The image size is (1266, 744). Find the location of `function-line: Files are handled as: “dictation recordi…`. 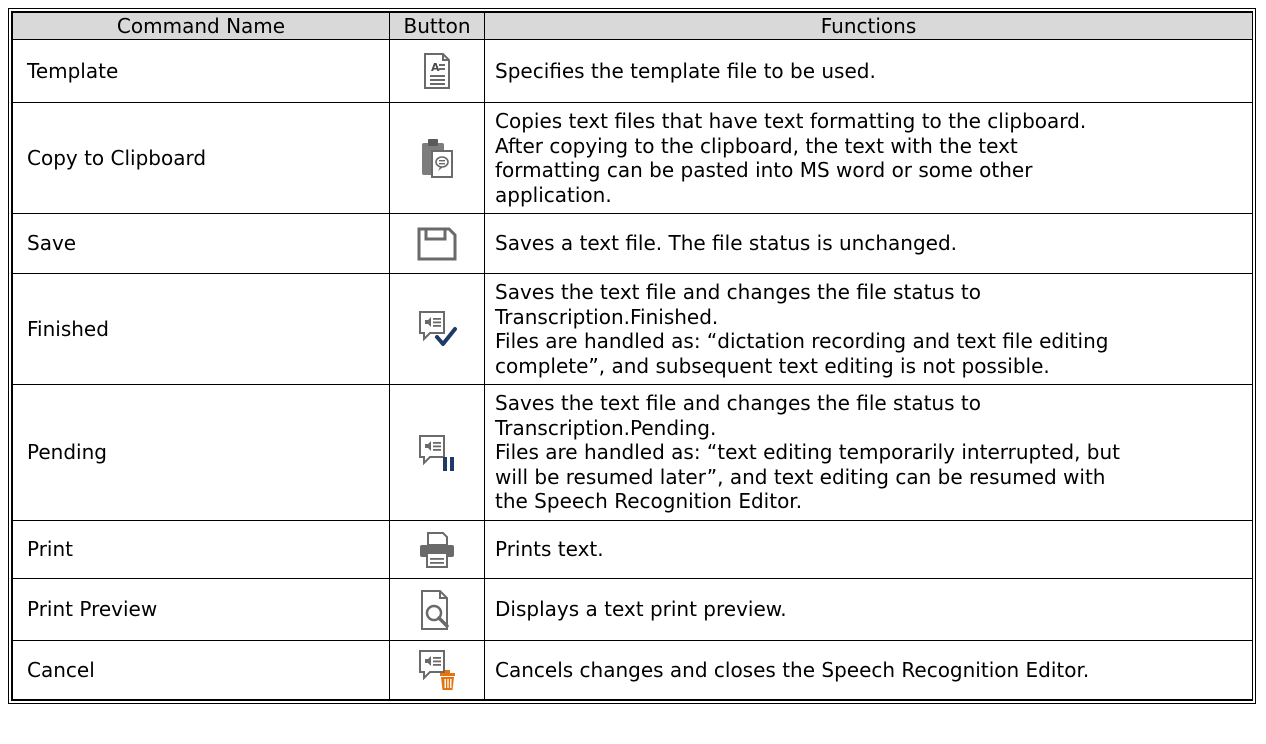

function-line: Files are handled as: “dictation recordi… is located at coordinates (802, 341).